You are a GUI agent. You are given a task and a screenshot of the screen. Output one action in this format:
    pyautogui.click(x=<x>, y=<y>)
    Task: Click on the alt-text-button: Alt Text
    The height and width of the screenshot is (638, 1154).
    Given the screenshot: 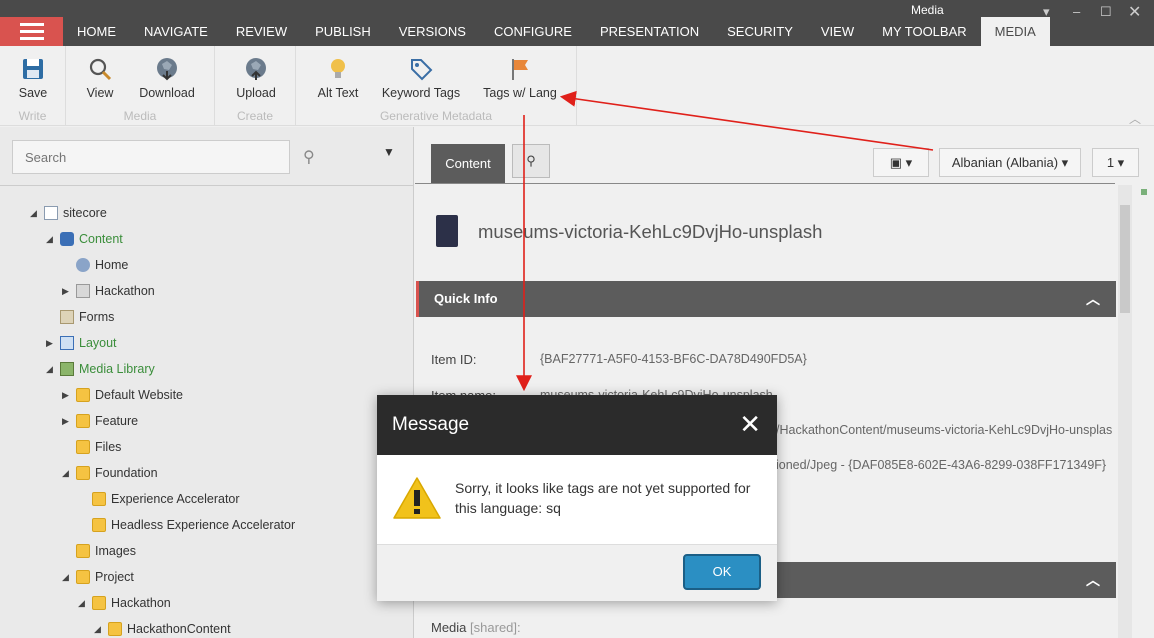 What is the action you would take?
    pyautogui.click(x=338, y=78)
    